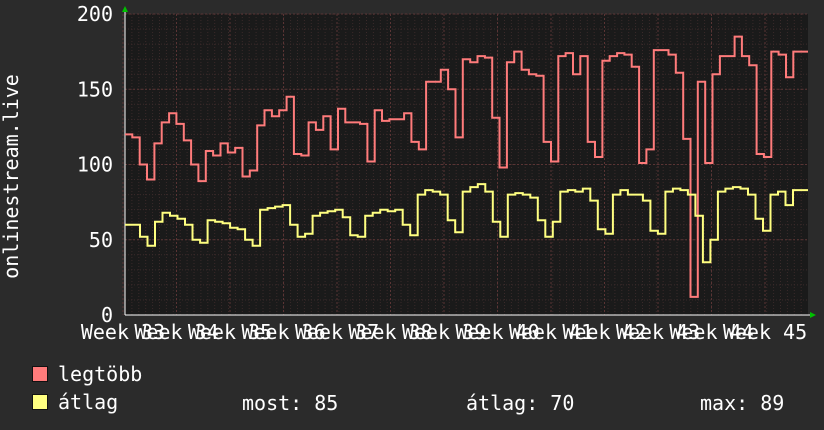  I want to click on y-tick-label: 50, so click(101, 240).